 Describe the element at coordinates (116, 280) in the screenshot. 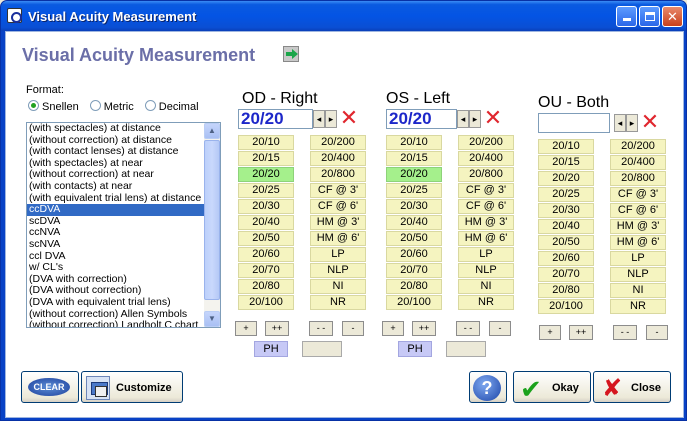

I see `list-item: (DVA with correction)` at that location.